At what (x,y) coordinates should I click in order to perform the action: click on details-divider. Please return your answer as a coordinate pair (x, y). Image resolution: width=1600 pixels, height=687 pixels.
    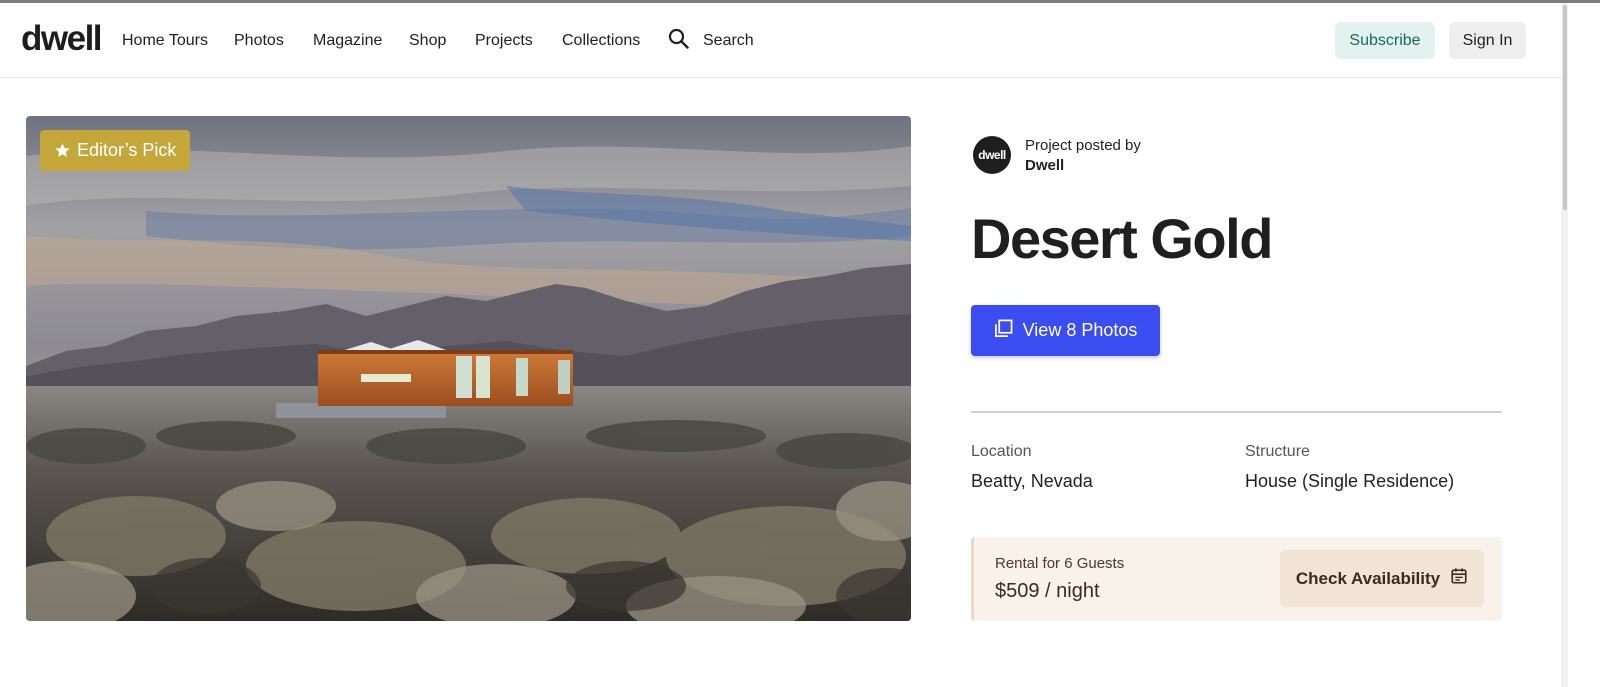
    Looking at the image, I should click on (1236, 412).